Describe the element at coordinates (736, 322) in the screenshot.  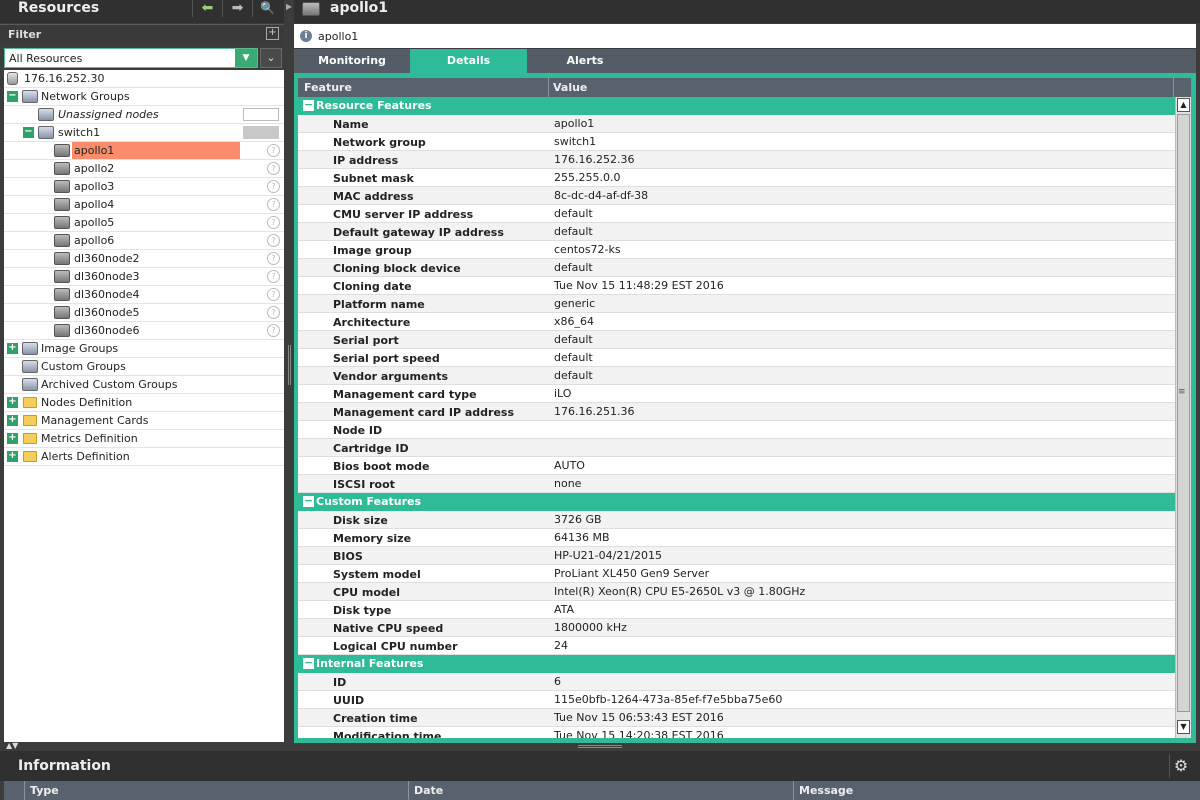
I see `feature-row: Architecture x86_64` at that location.